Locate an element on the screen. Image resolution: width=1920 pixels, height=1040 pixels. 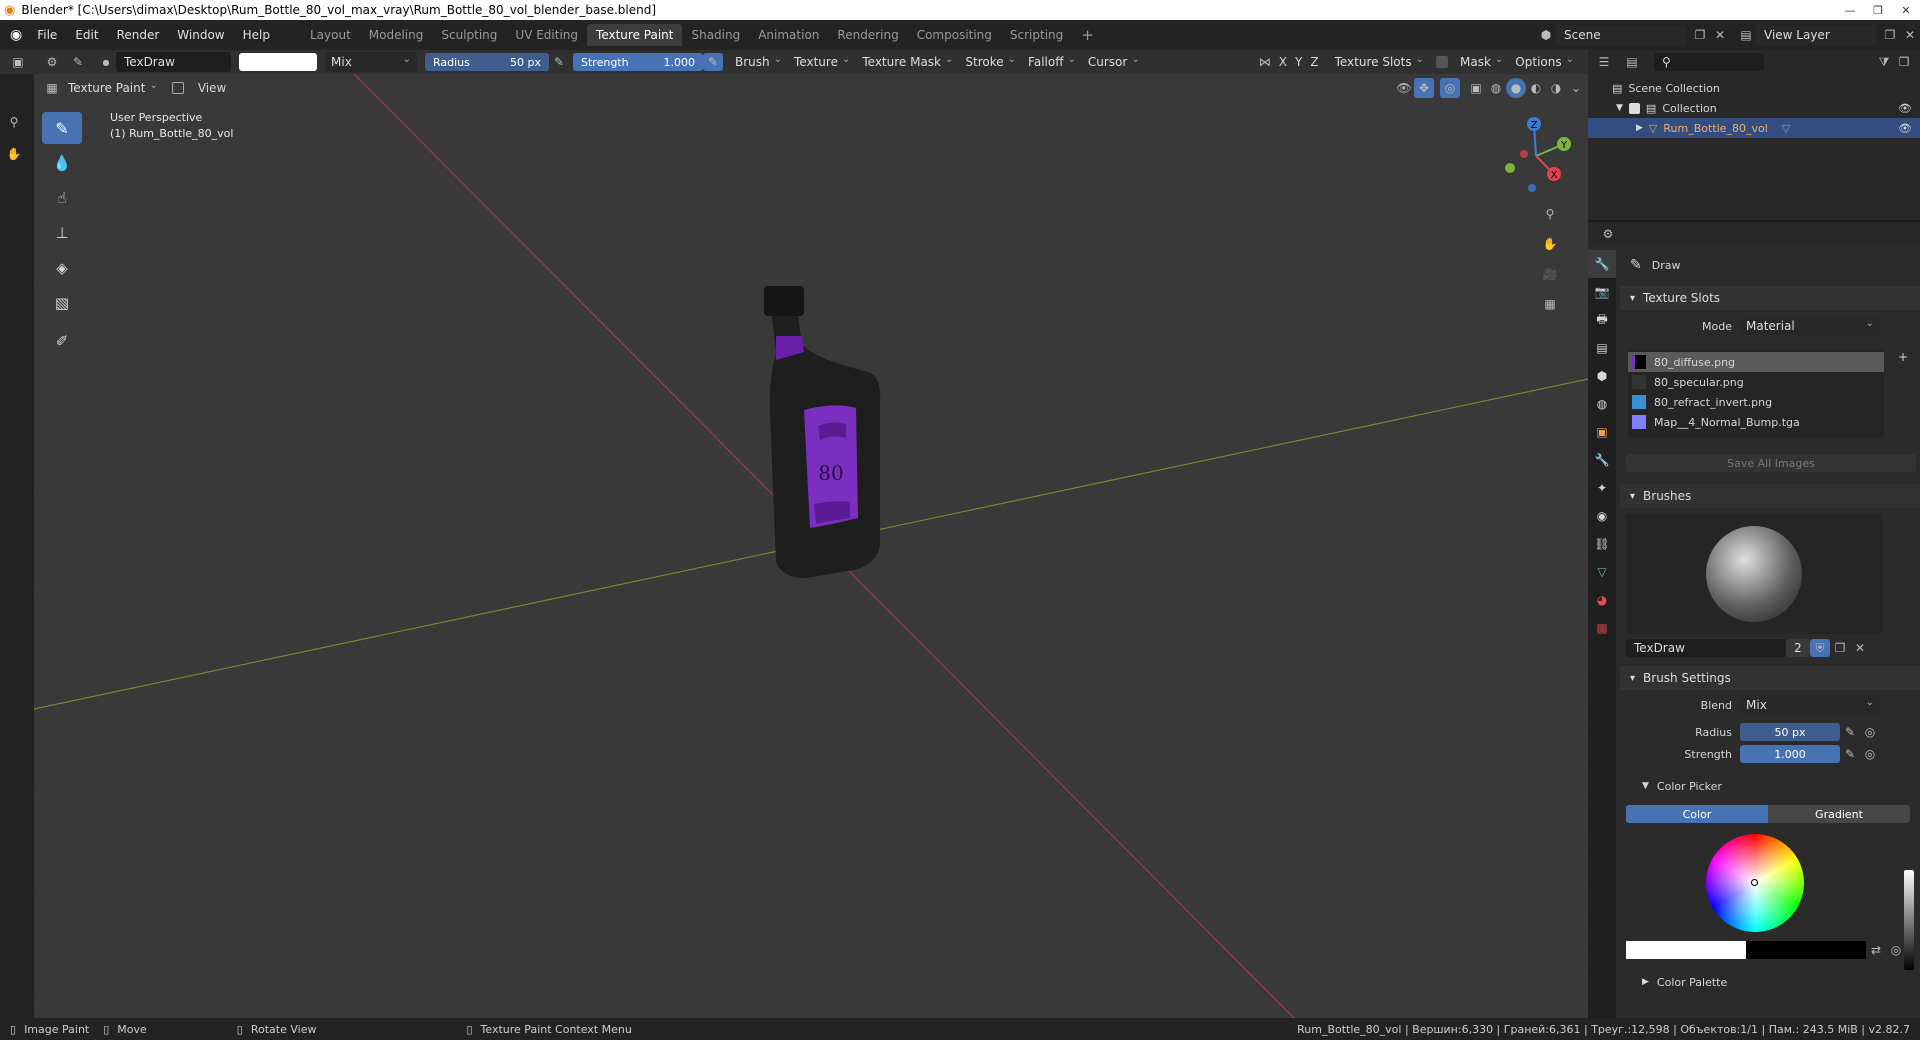
brush-preview is located at coordinates (1754, 574).